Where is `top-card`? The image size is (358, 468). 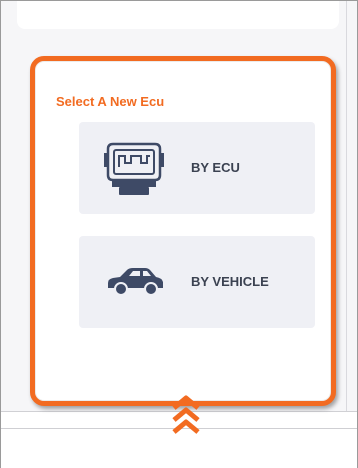
top-card is located at coordinates (178, 15).